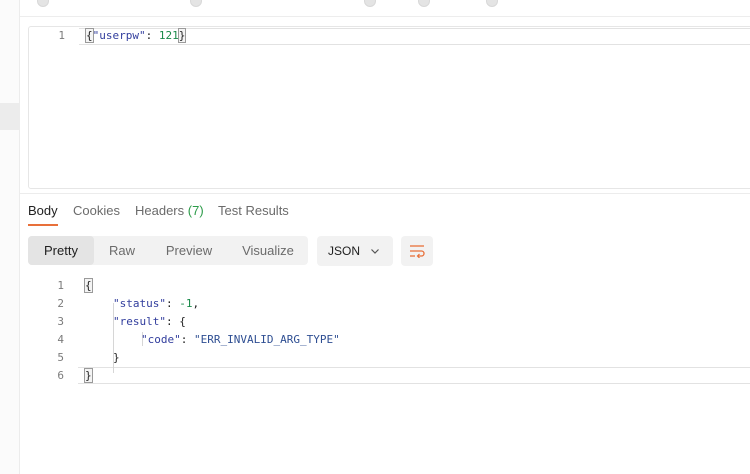 The width and height of the screenshot is (750, 474). Describe the element at coordinates (119, 35) in the screenshot. I see `code-token: "userpw"` at that location.